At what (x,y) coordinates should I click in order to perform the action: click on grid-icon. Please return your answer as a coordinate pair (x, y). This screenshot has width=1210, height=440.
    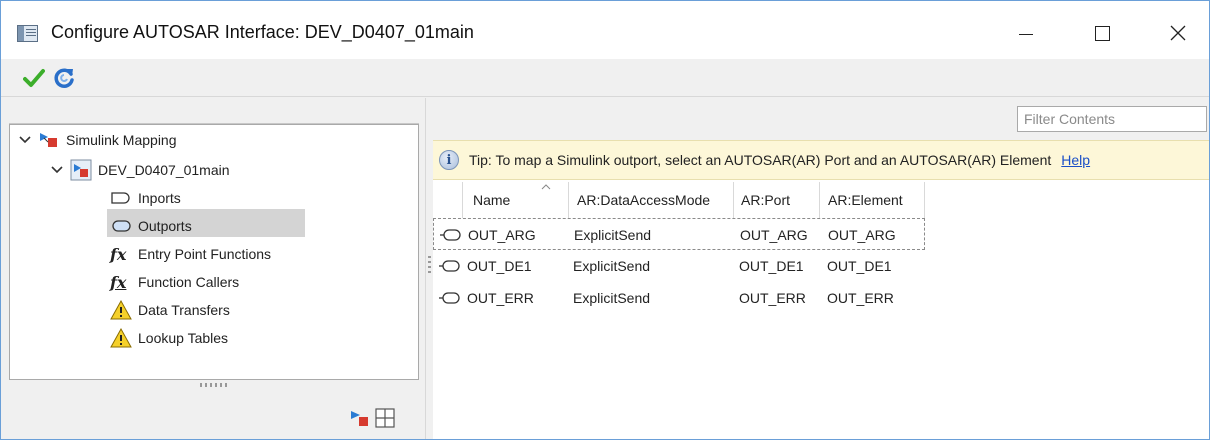
    Looking at the image, I should click on (385, 418).